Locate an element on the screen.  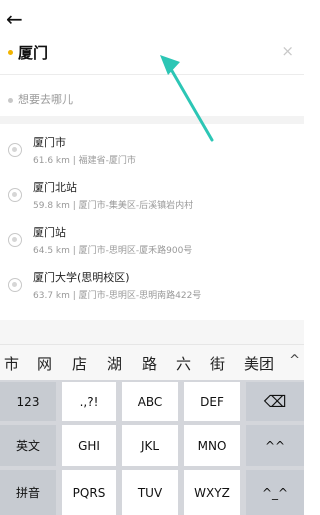
ime-candidate-bar: 市 网 店 湖 路 六 街 美团 ^ is located at coordinates (152, 362).